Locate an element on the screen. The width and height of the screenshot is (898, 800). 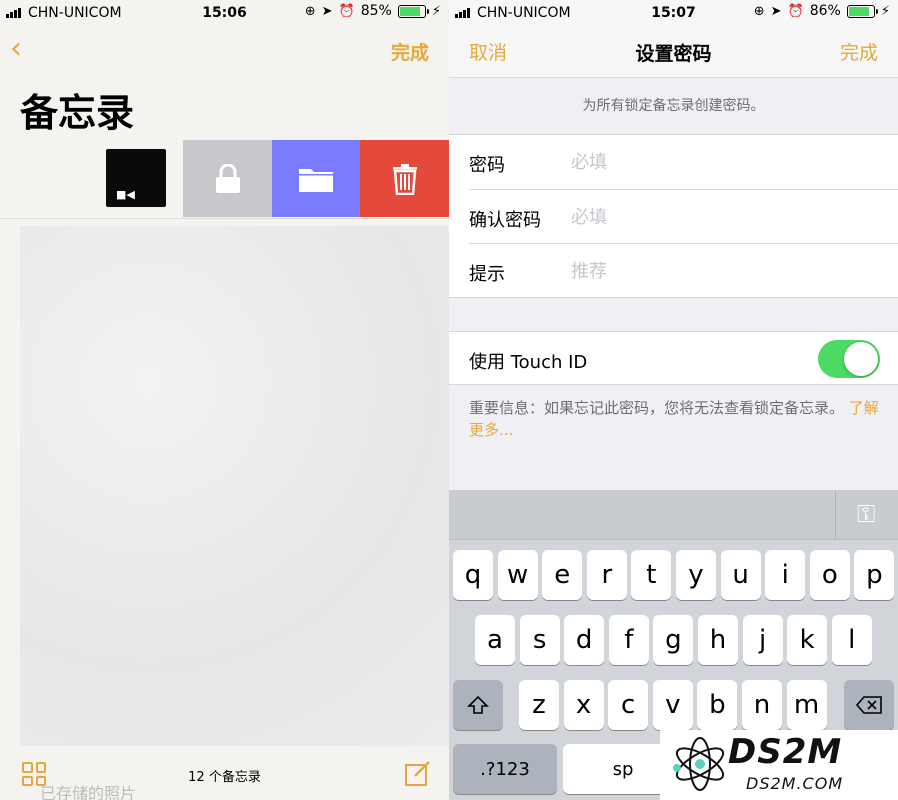
key-s: s is located at coordinates (539, 640).